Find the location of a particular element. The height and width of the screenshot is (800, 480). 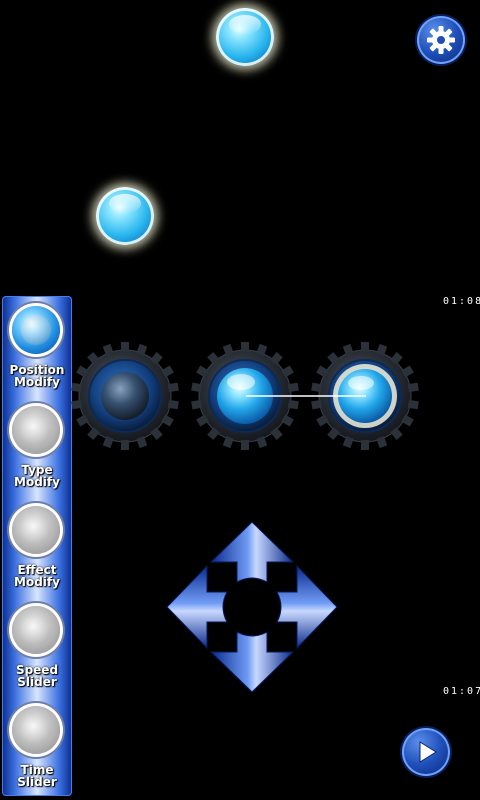

timestamp-top: 01:08 is located at coordinates (461, 301).